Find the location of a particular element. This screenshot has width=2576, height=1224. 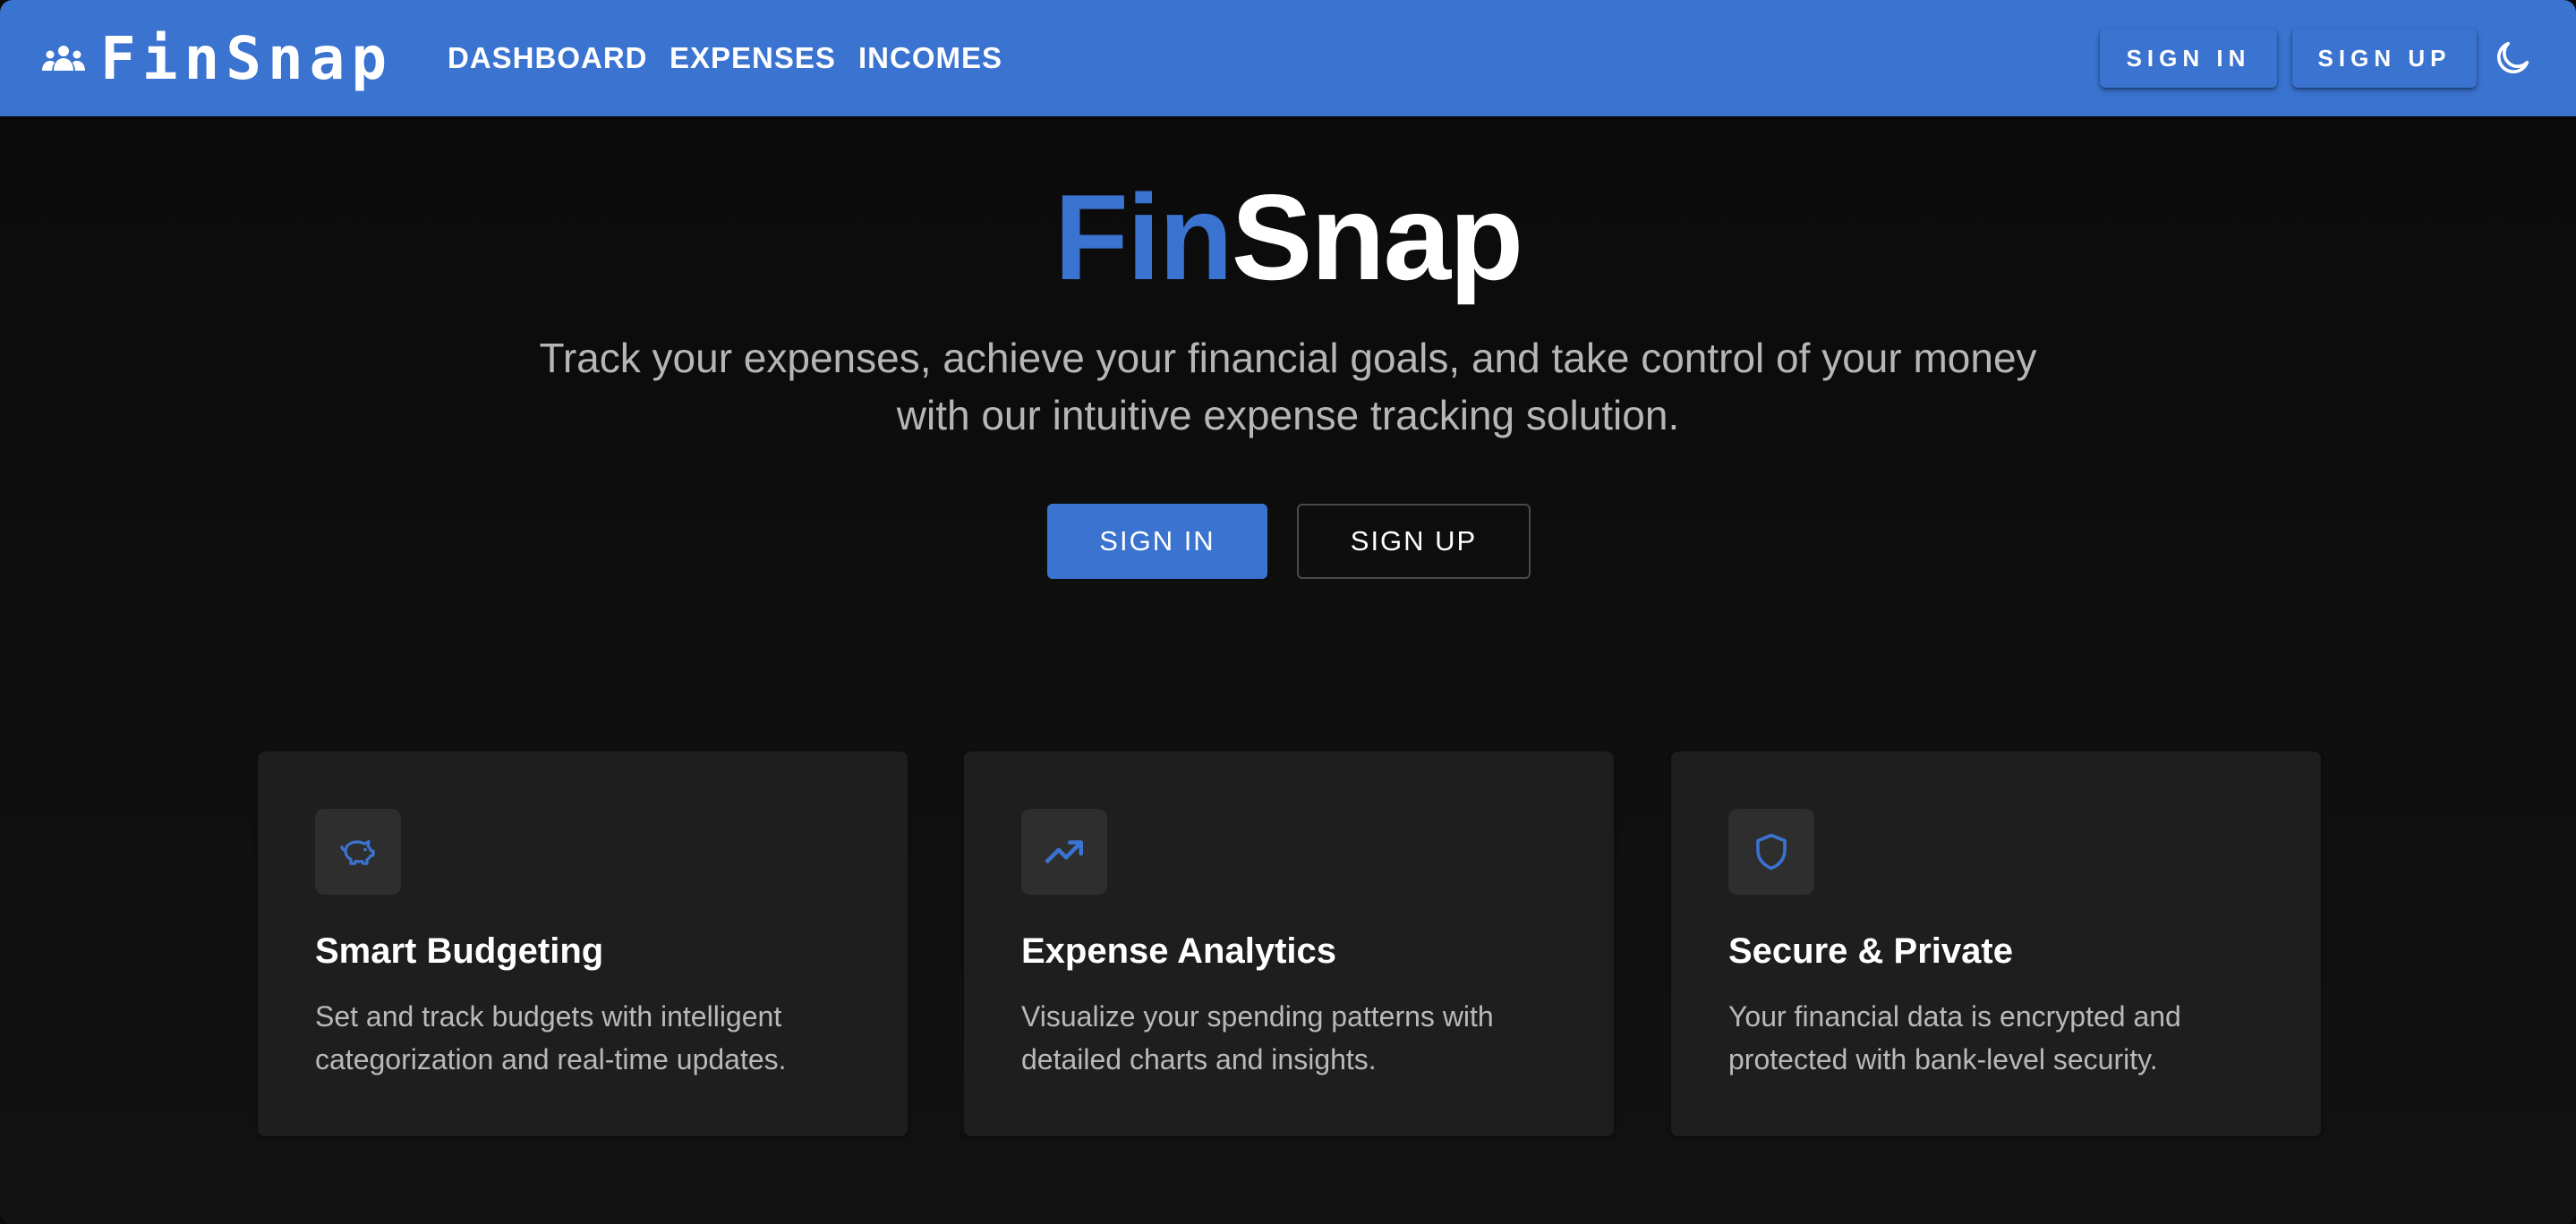

feature-title: Secure & Private is located at coordinates (1870, 951).